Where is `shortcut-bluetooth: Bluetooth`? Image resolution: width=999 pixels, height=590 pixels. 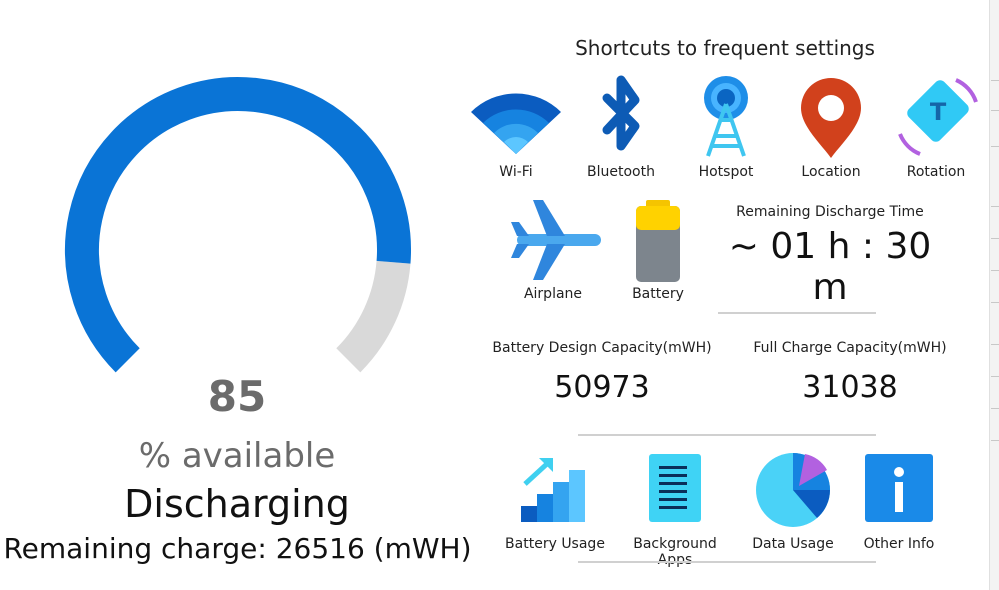 shortcut-bluetooth: Bluetooth is located at coordinates (621, 127).